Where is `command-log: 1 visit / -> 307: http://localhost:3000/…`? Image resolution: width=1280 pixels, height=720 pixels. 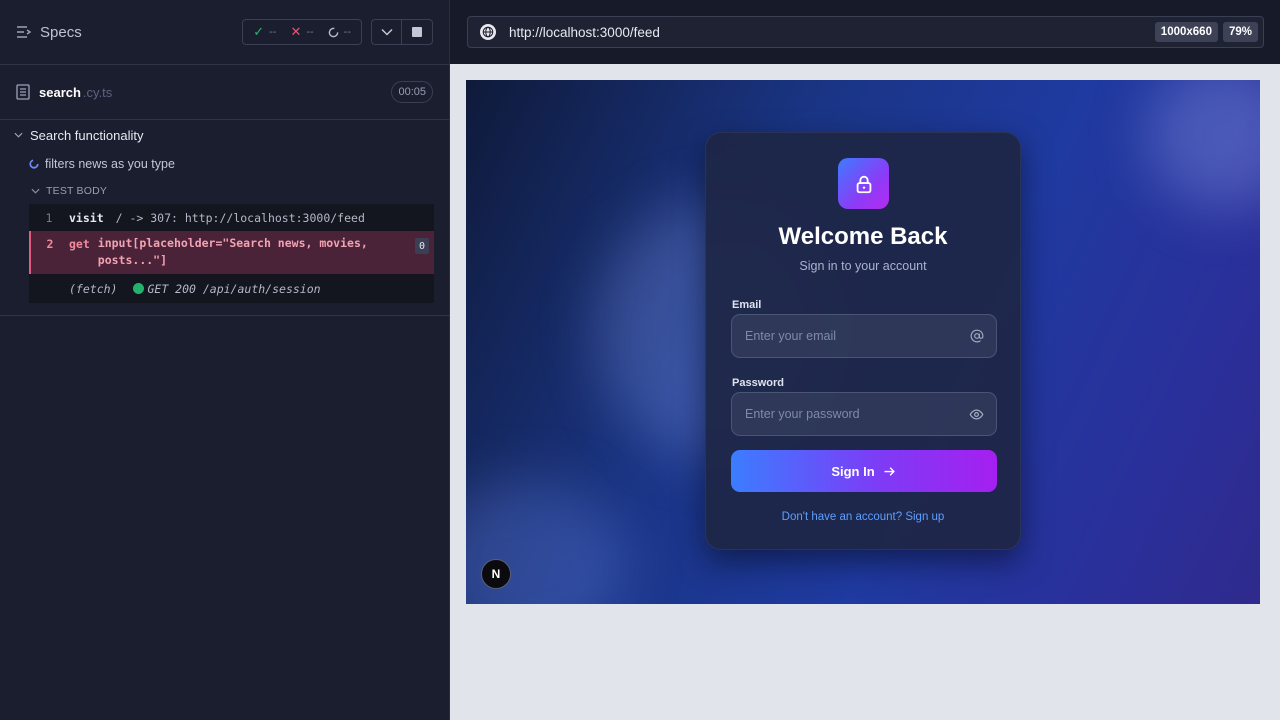
command-log: 1 visit / -> 307: http://localhost:3000/… is located at coordinates (231, 253).